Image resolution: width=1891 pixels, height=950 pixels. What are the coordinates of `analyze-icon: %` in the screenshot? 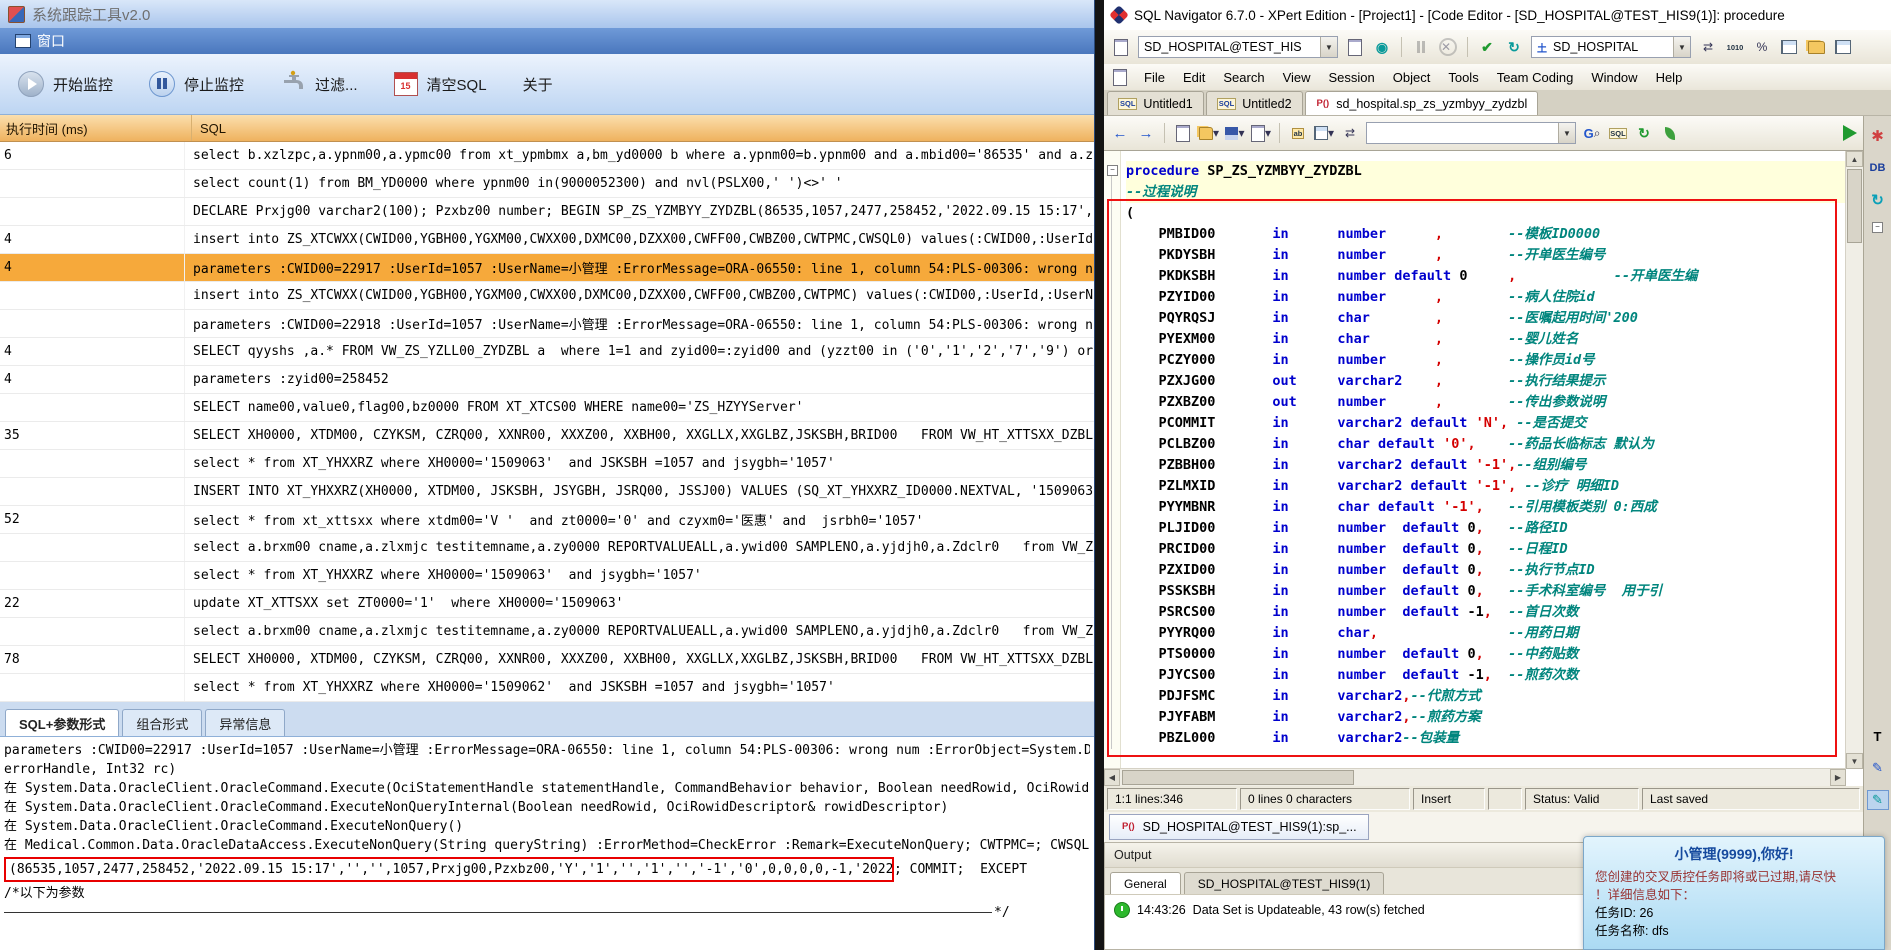 It's located at (1762, 47).